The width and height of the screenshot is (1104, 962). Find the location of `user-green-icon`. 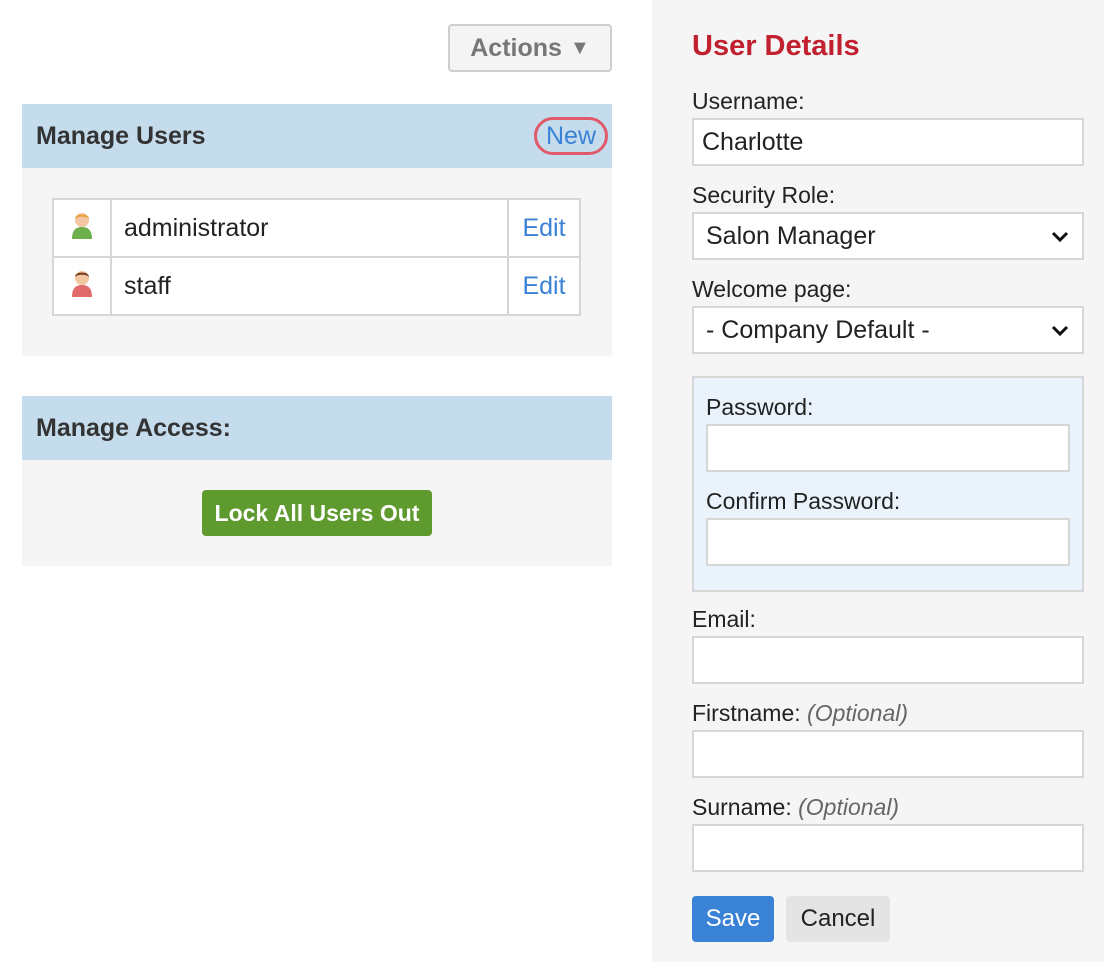

user-green-icon is located at coordinates (82, 225).